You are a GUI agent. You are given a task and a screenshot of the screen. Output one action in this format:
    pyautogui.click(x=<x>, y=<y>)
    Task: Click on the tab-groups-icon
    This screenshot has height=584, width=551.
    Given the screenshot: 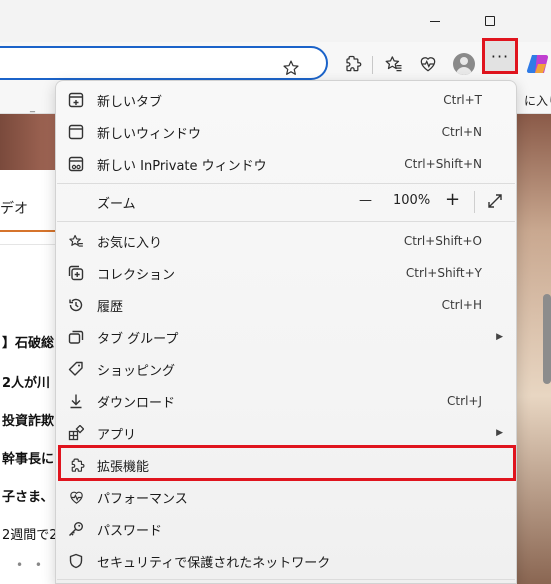 What is the action you would take?
    pyautogui.click(x=76, y=337)
    